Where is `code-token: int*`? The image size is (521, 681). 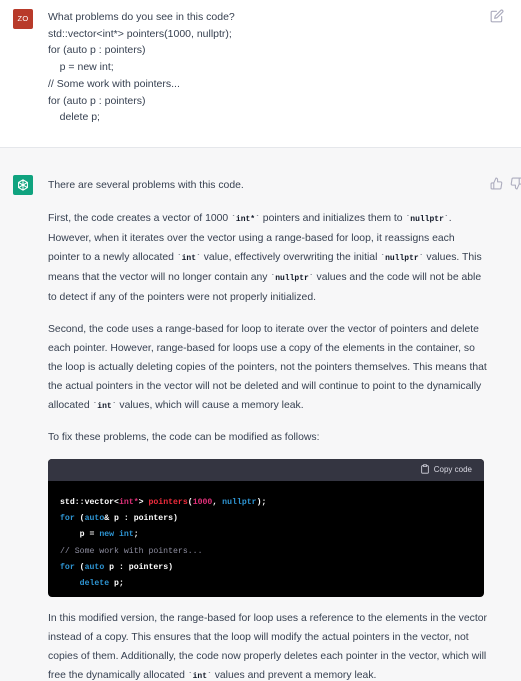 code-token: int* is located at coordinates (128, 502).